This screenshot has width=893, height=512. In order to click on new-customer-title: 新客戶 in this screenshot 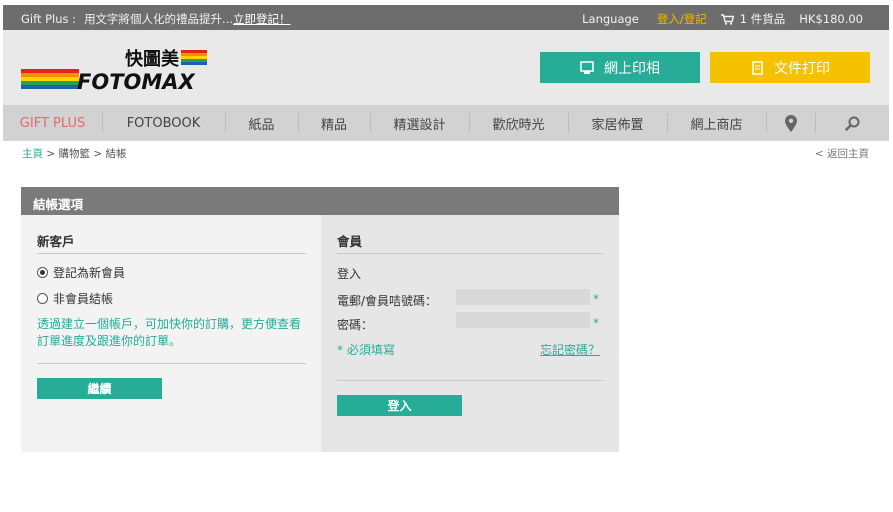, I will do `click(56, 241)`.